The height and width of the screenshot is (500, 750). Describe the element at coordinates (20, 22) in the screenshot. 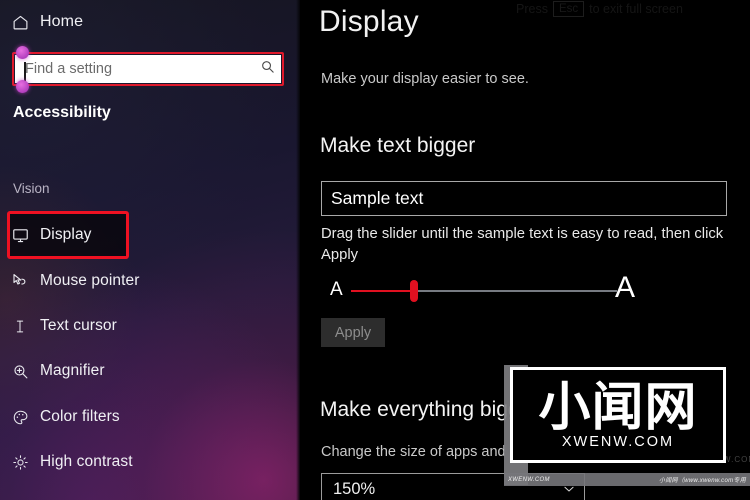

I see `home-icon` at that location.